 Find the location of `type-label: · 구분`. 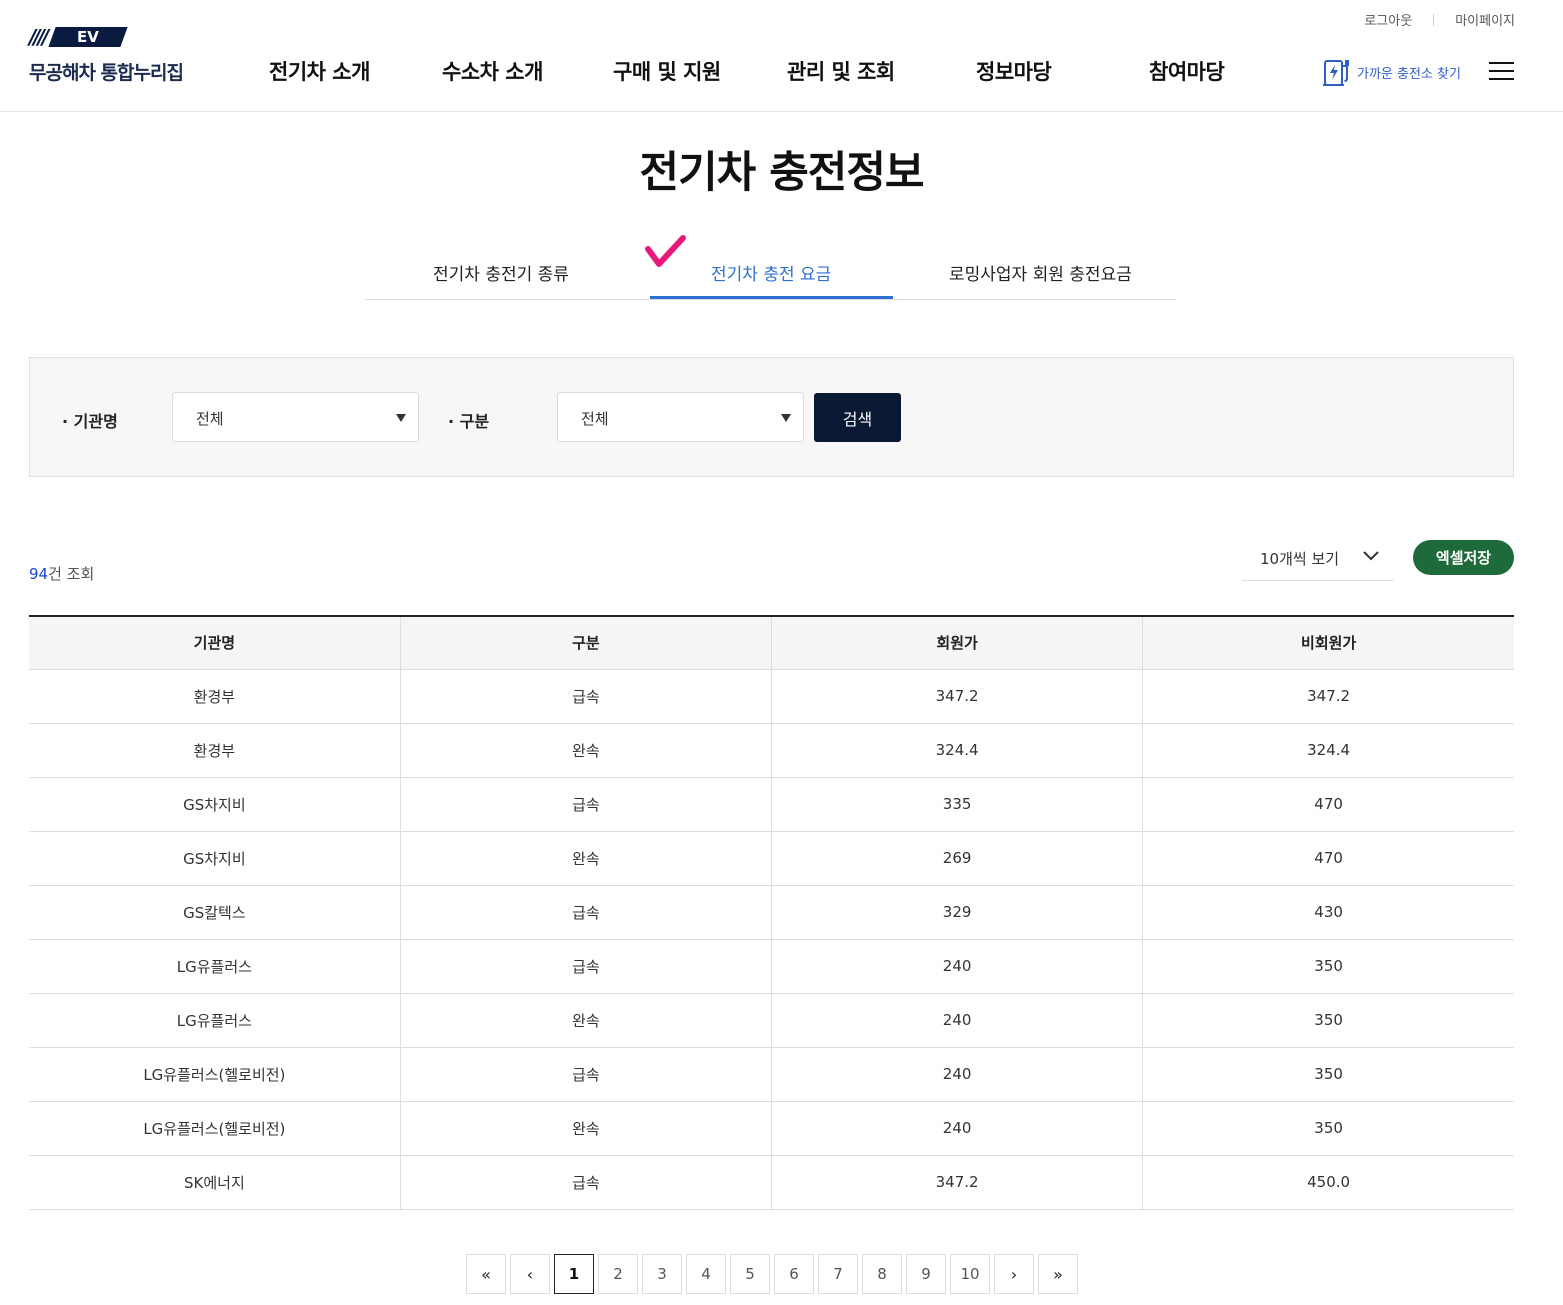

type-label: · 구분 is located at coordinates (469, 421).